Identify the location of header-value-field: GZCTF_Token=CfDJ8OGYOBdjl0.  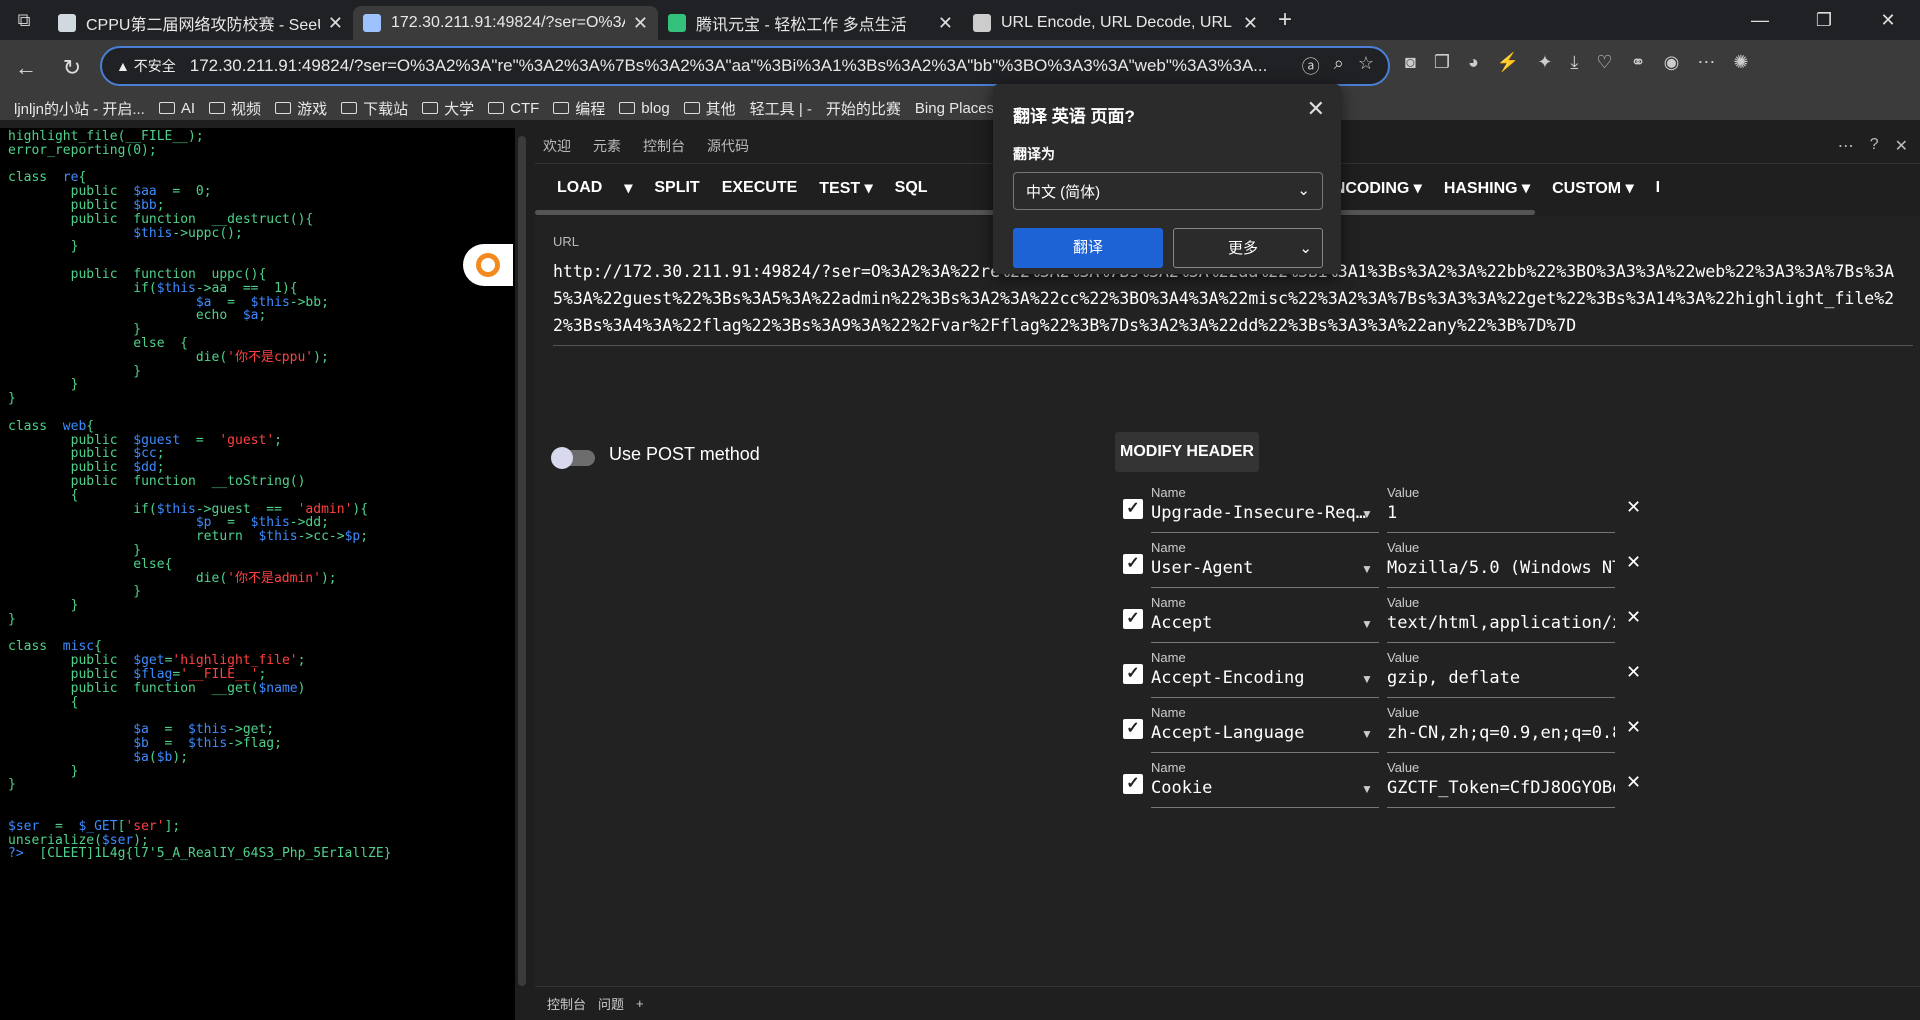
(1501, 793).